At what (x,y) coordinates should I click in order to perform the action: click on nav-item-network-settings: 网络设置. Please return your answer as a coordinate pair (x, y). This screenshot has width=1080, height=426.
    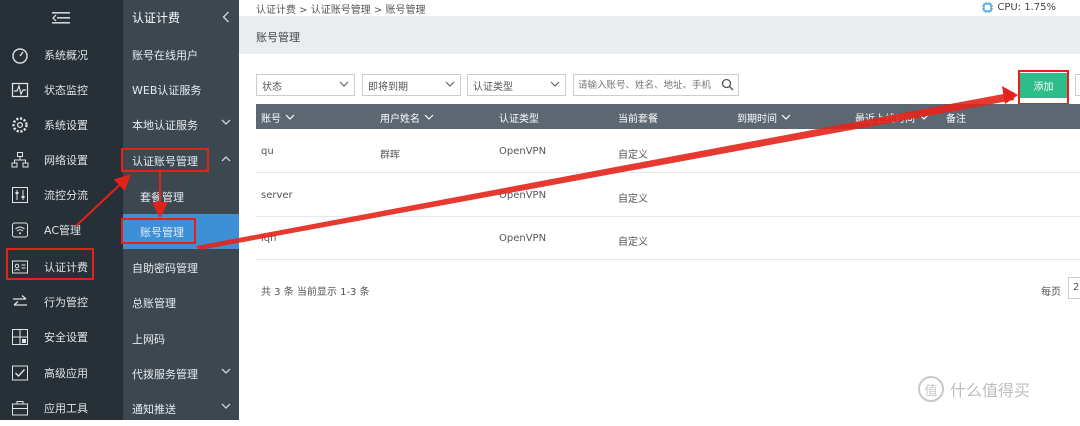
    Looking at the image, I should click on (61, 159).